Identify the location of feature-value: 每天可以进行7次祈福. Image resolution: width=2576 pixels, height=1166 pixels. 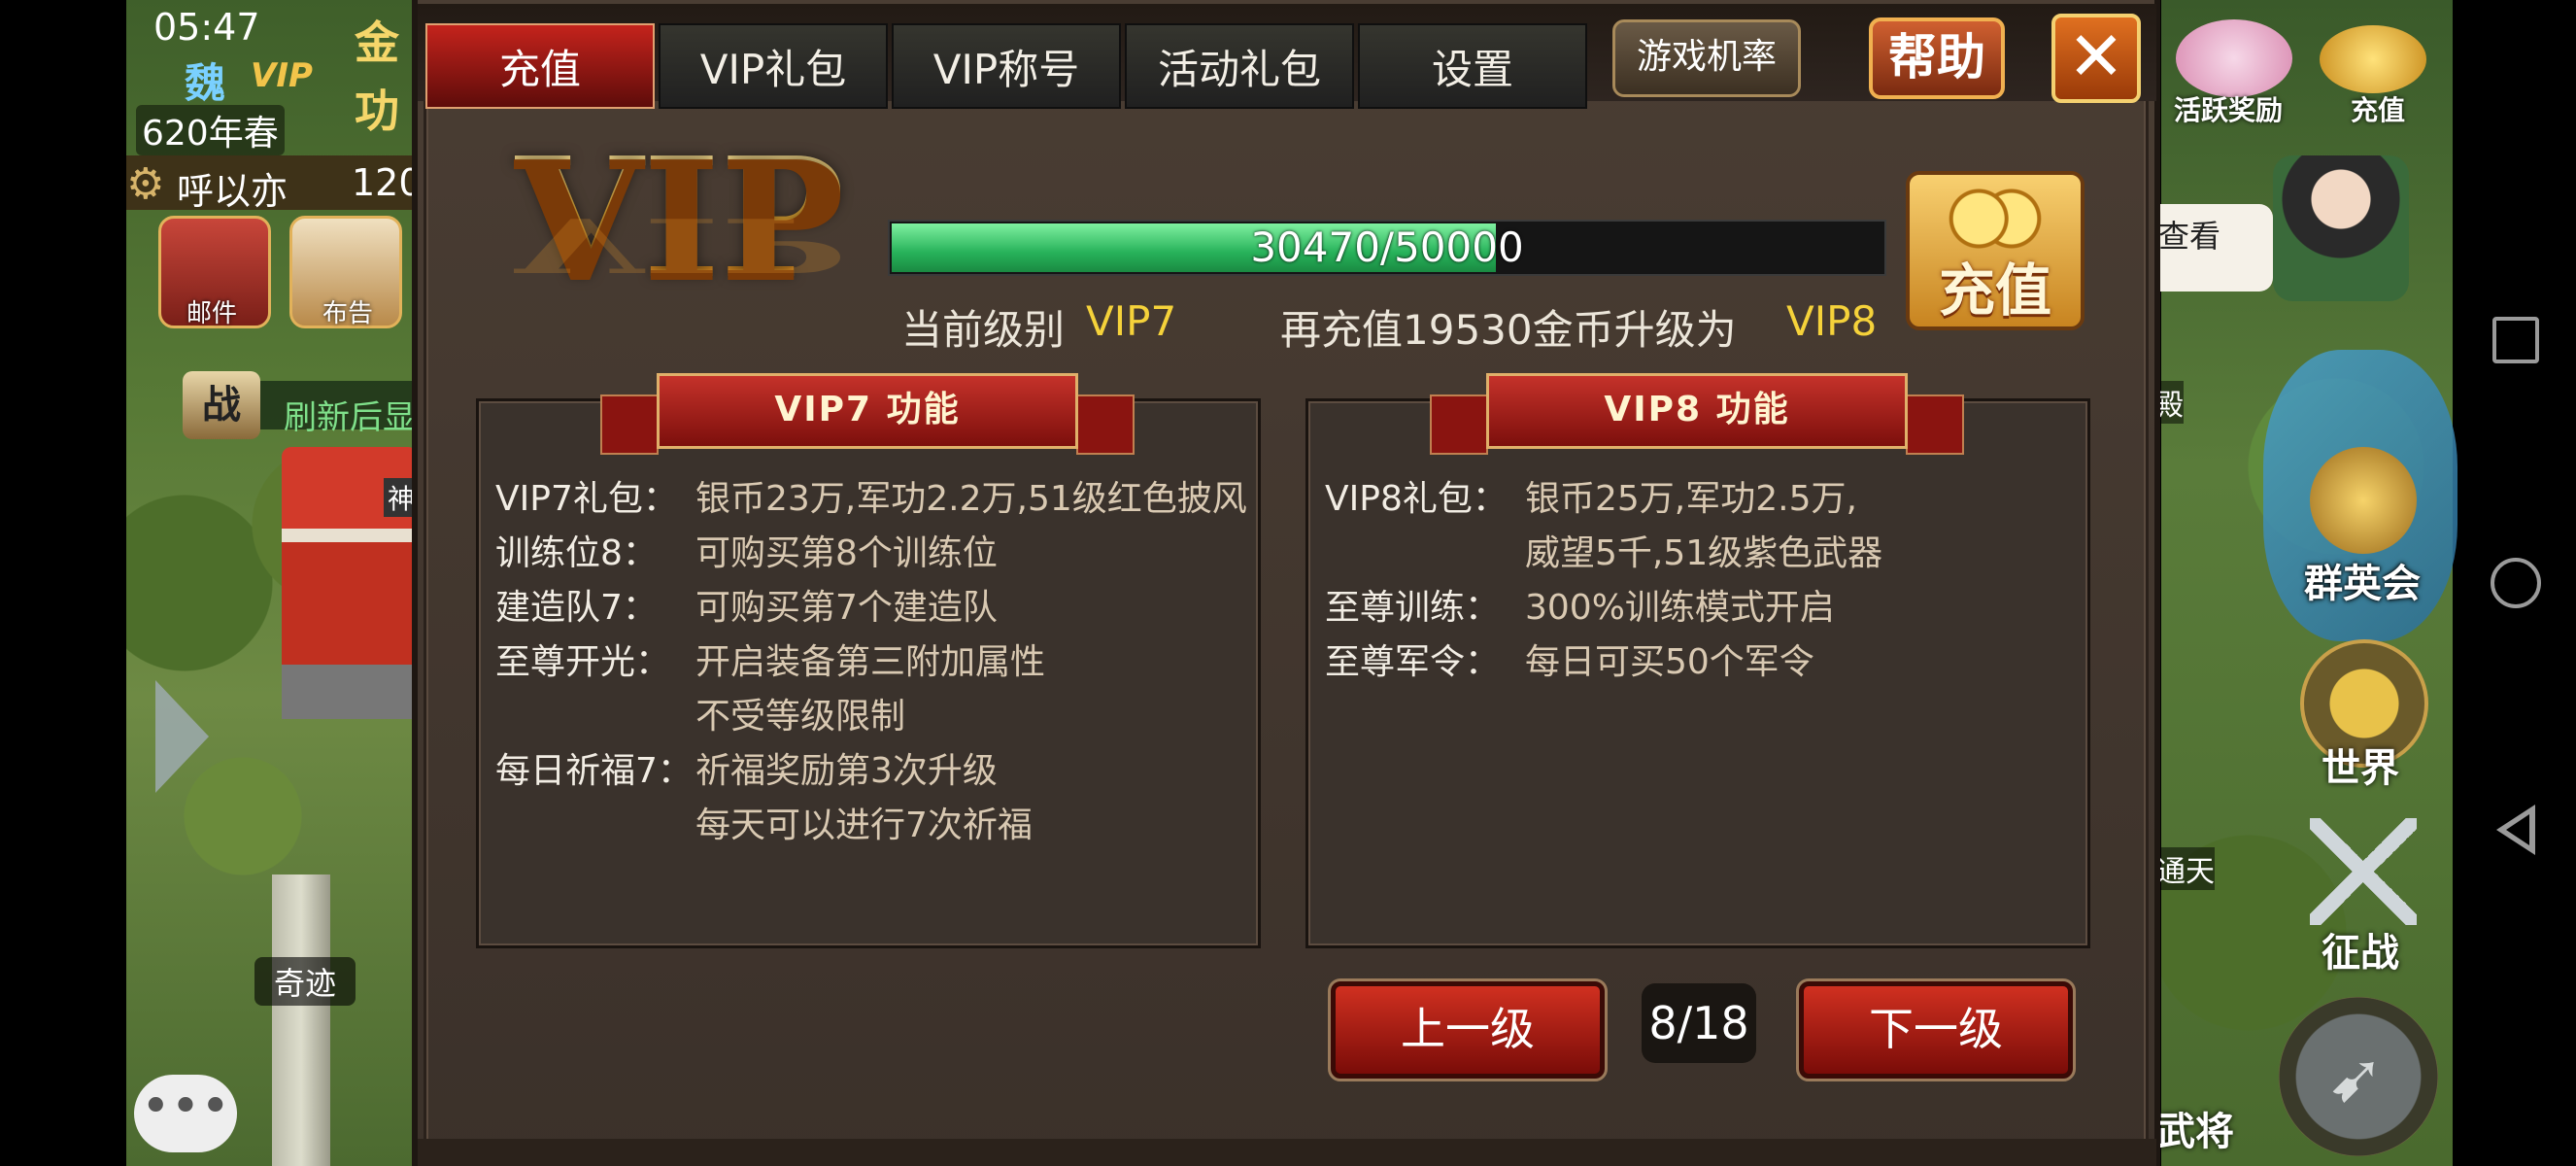
(864, 825).